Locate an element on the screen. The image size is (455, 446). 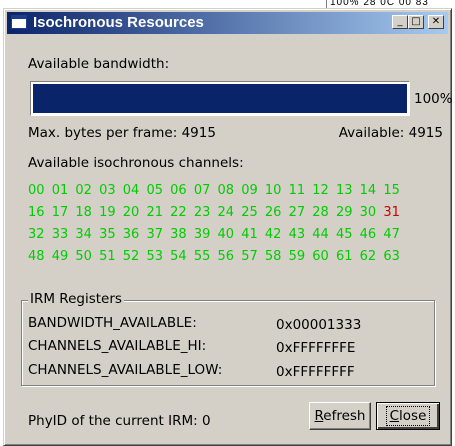
register-name: CHANNELS_AVAILABLE_HI: is located at coordinates (117, 346).